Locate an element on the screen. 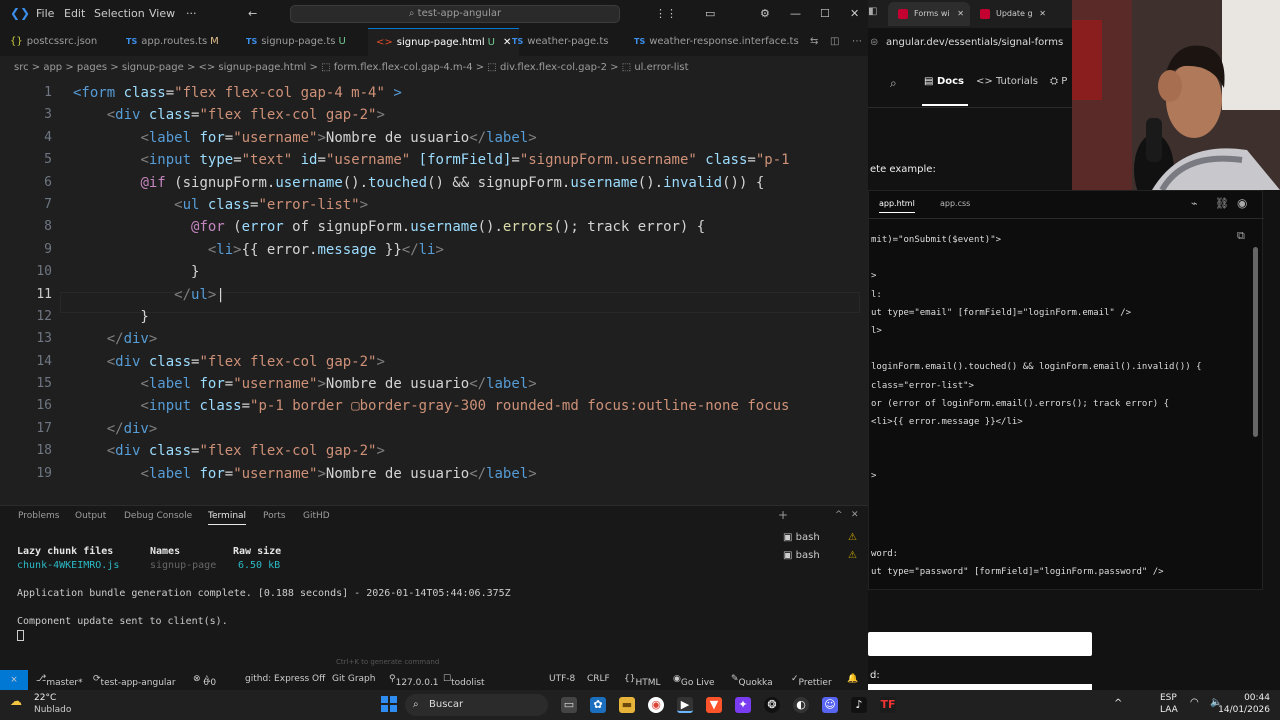  clock-time: 00:44 is located at coordinates (1250, 698).